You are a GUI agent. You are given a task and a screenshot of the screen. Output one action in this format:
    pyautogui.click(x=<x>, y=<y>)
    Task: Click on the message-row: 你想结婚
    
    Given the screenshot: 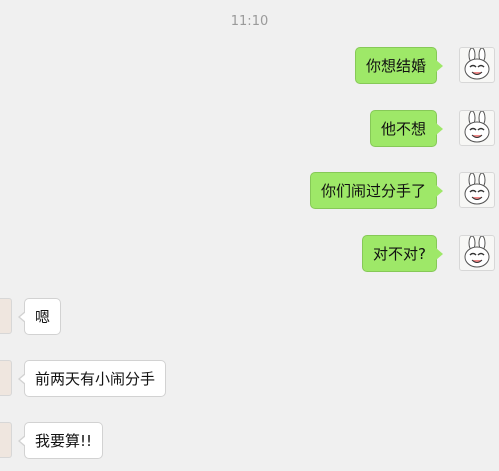 What is the action you would take?
    pyautogui.click(x=249, y=66)
    